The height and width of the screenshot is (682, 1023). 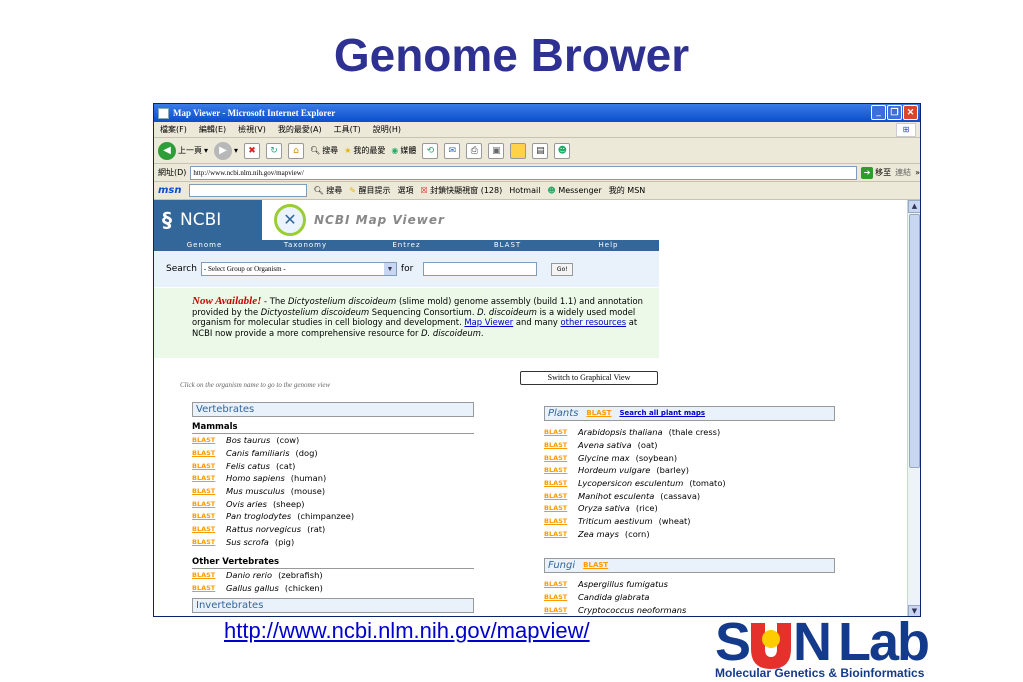 I want to click on search-button: 🔍︎ 搜尋, so click(x=324, y=150).